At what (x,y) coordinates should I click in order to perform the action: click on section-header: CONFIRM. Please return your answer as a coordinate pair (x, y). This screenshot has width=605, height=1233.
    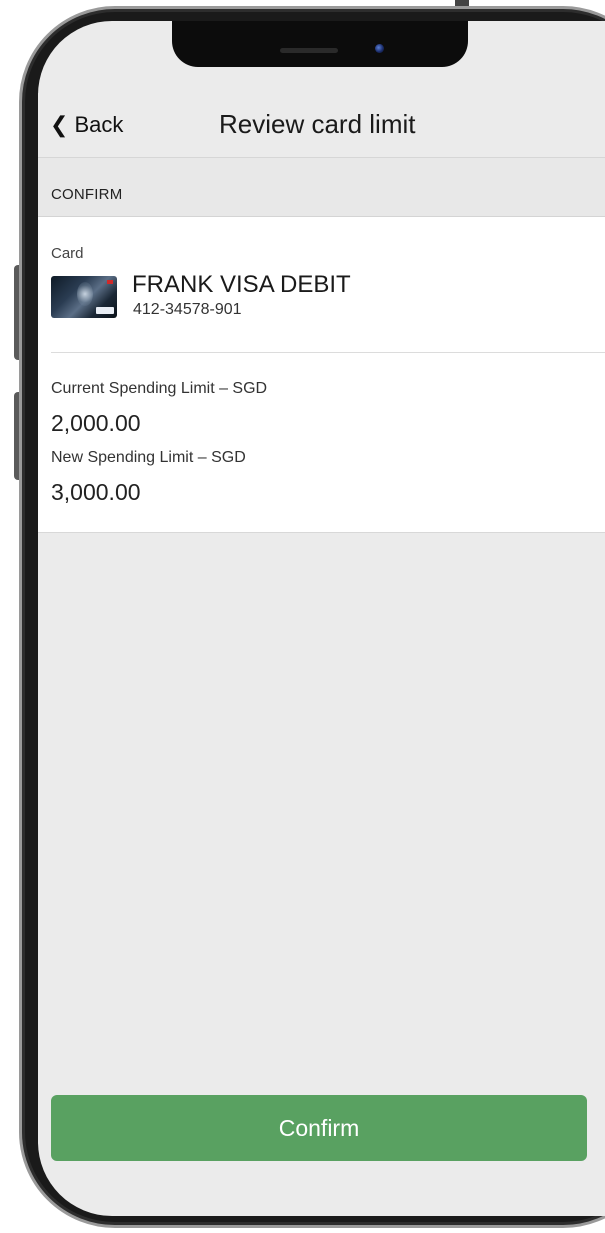
    Looking at the image, I should click on (321, 187).